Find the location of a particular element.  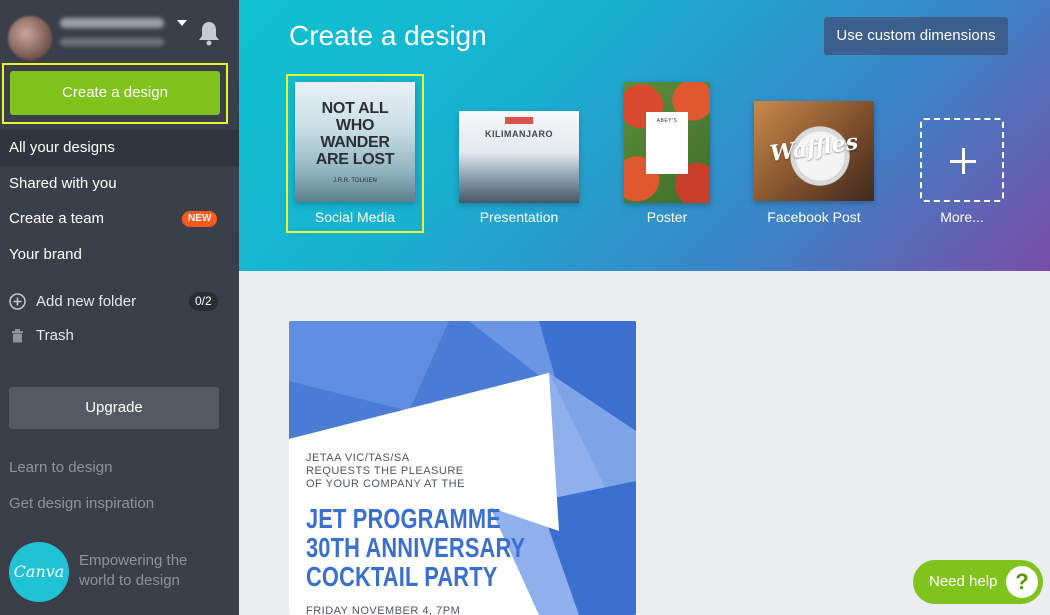

new-badge: NEW is located at coordinates (200, 219).